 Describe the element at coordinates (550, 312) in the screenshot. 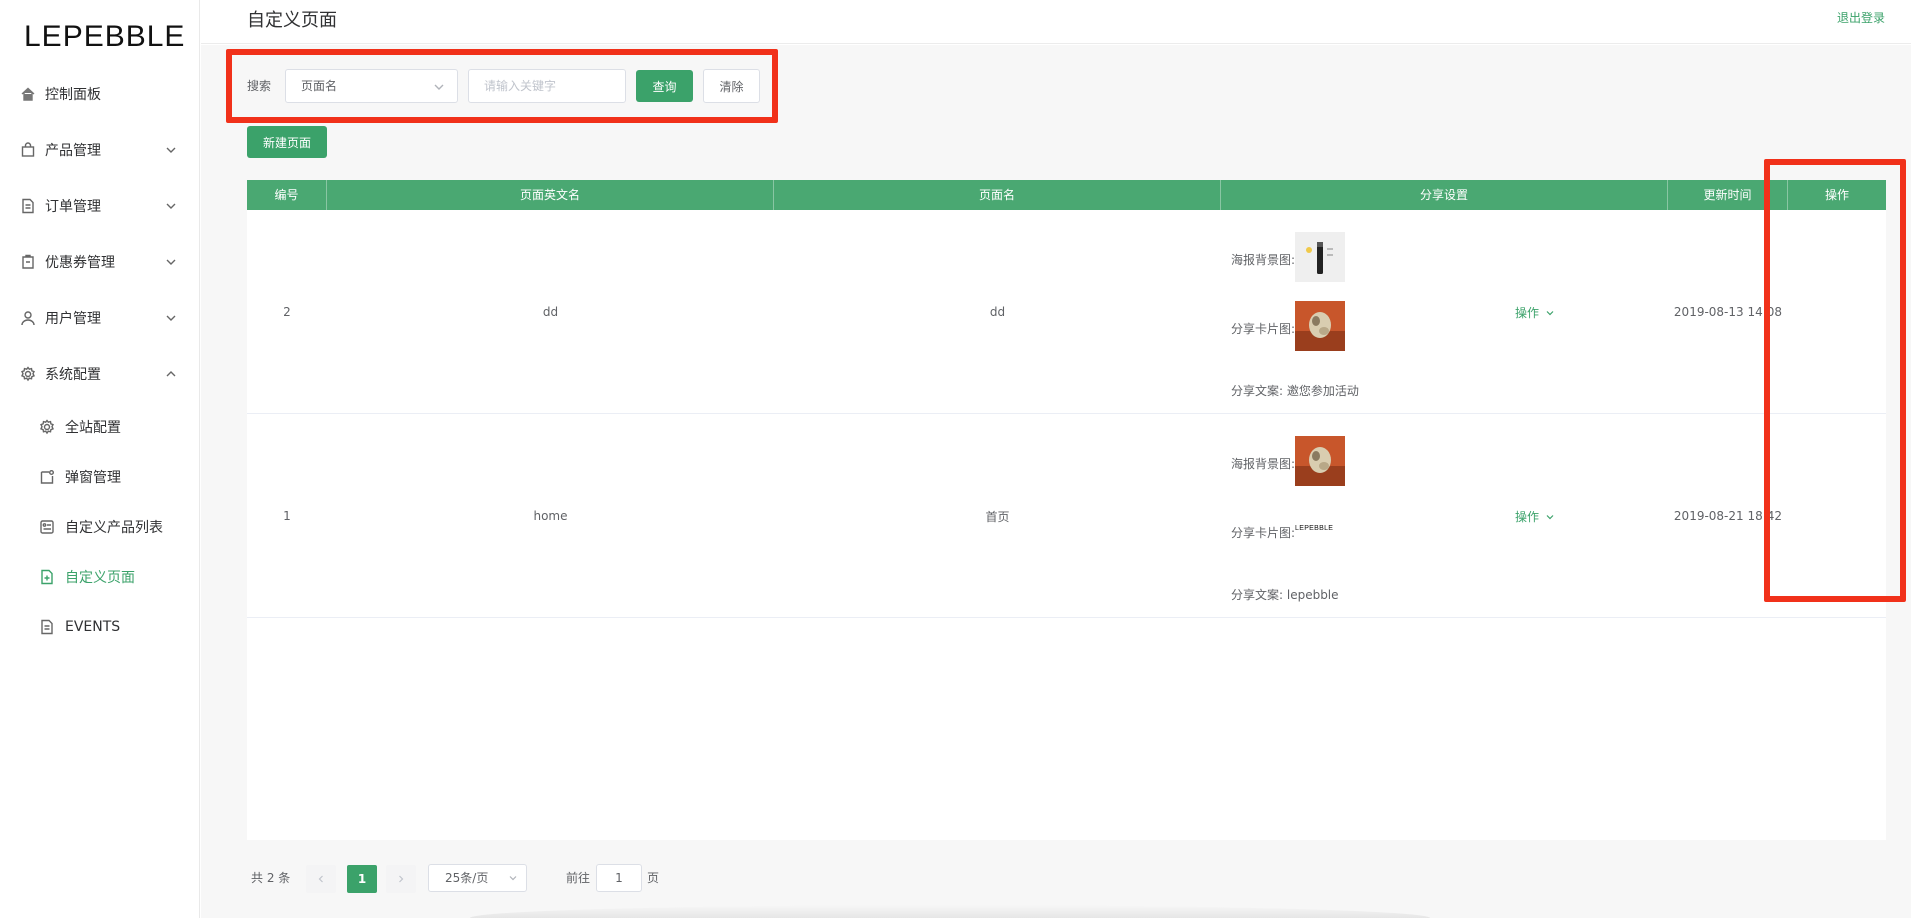

I see `cell-en-name: dd` at that location.